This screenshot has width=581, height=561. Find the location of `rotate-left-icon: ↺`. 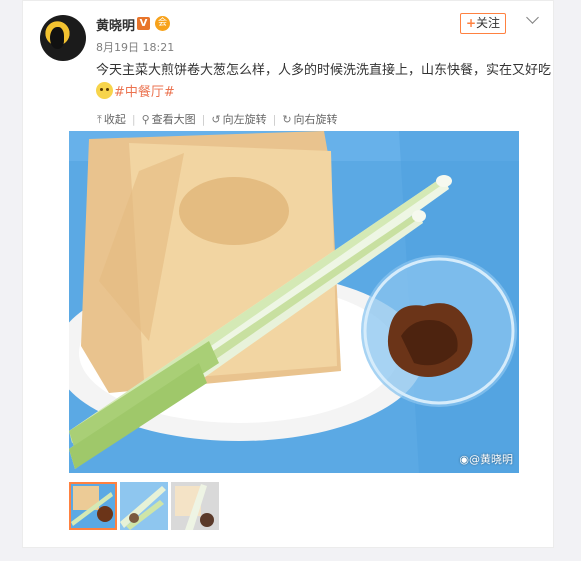

rotate-left-icon: ↺ is located at coordinates (216, 119).